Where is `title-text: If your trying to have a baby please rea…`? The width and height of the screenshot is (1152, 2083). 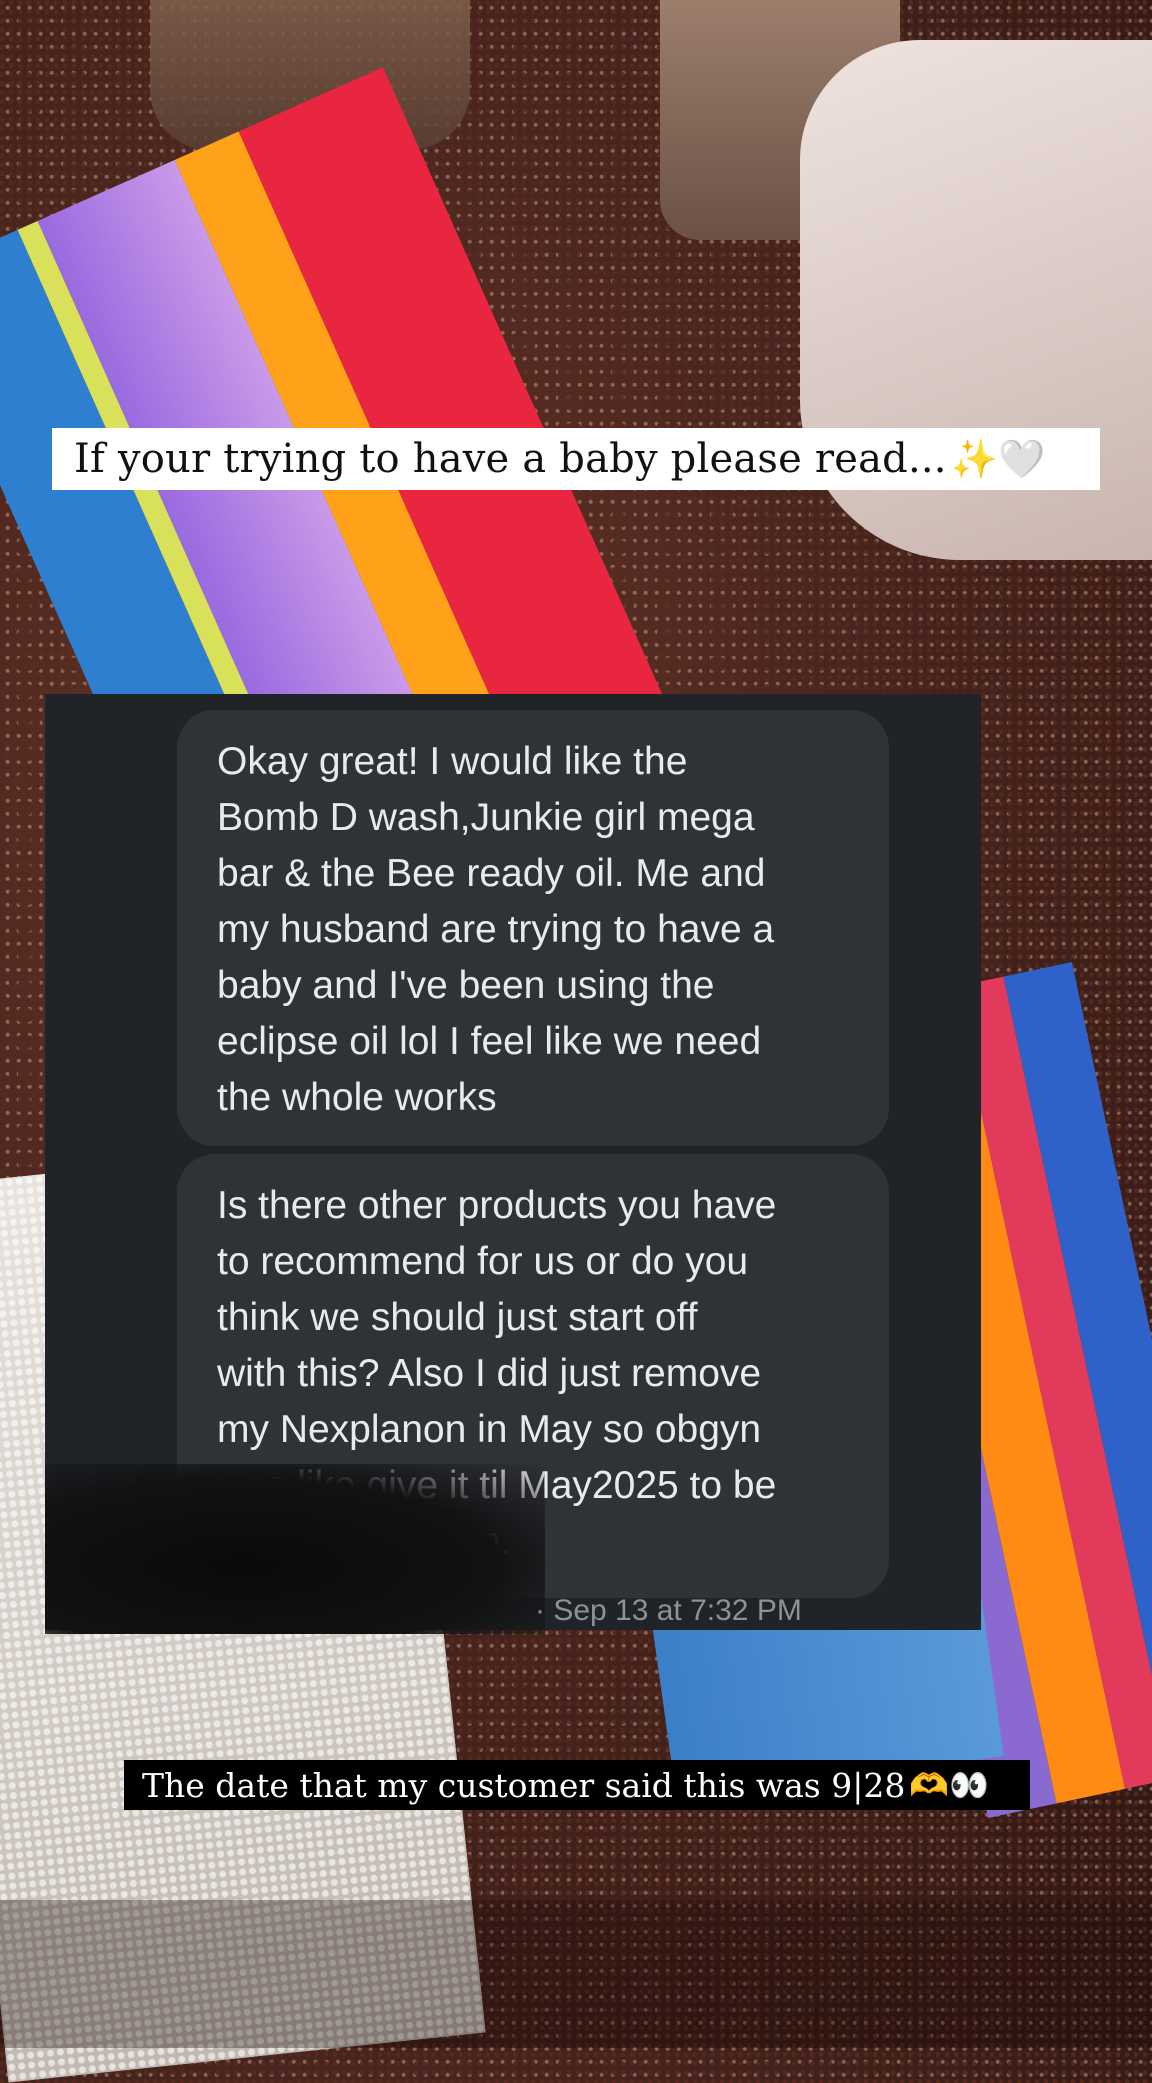
title-text: If your trying to have a baby please rea… is located at coordinates (510, 459).